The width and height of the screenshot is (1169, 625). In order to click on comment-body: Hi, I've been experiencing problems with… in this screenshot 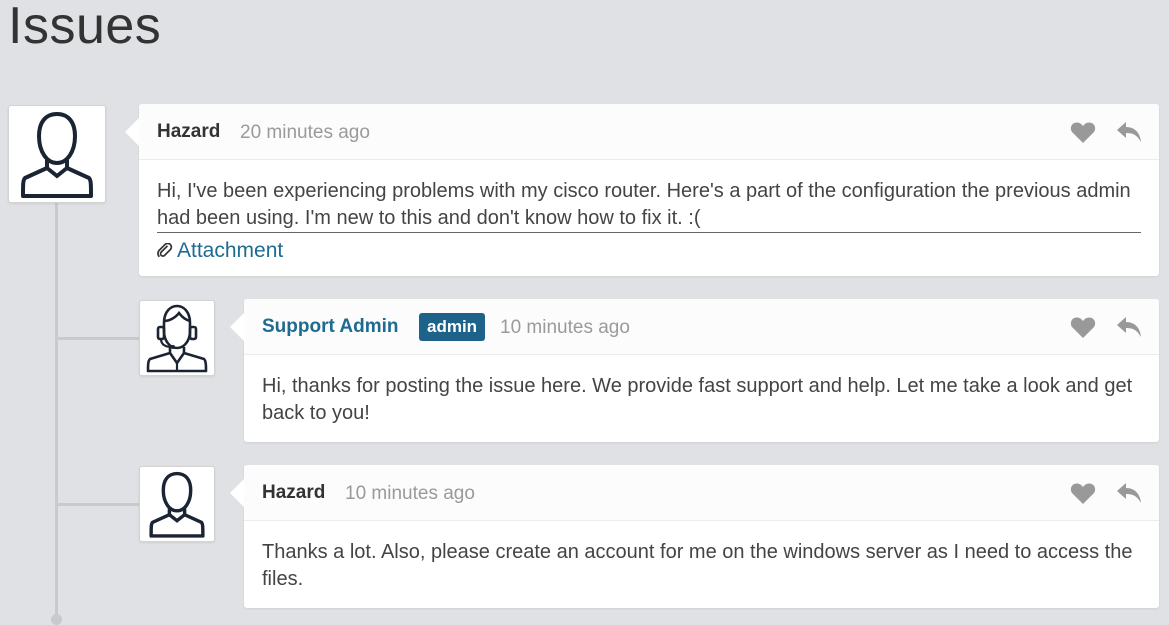, I will do `click(649, 212)`.